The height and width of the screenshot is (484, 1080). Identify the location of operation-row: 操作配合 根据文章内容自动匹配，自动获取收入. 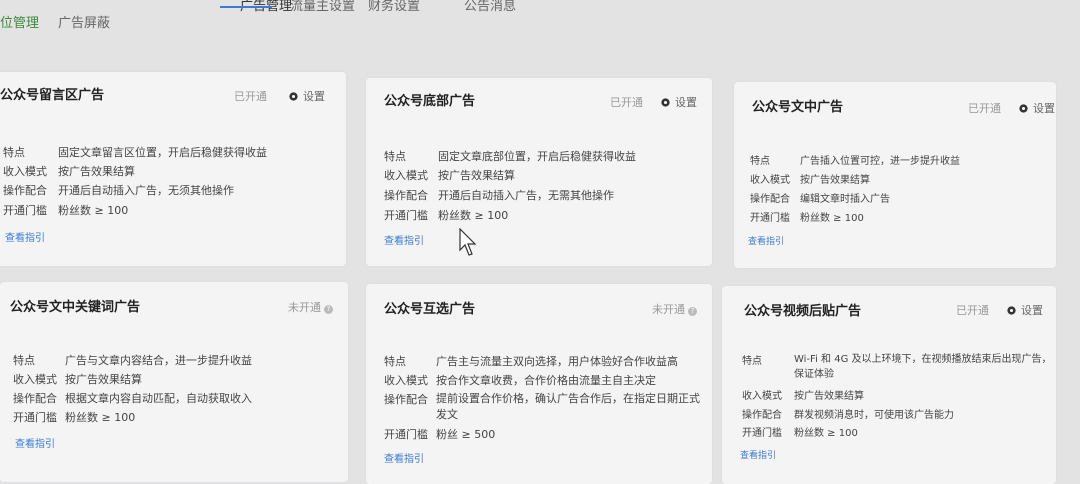
(132, 398).